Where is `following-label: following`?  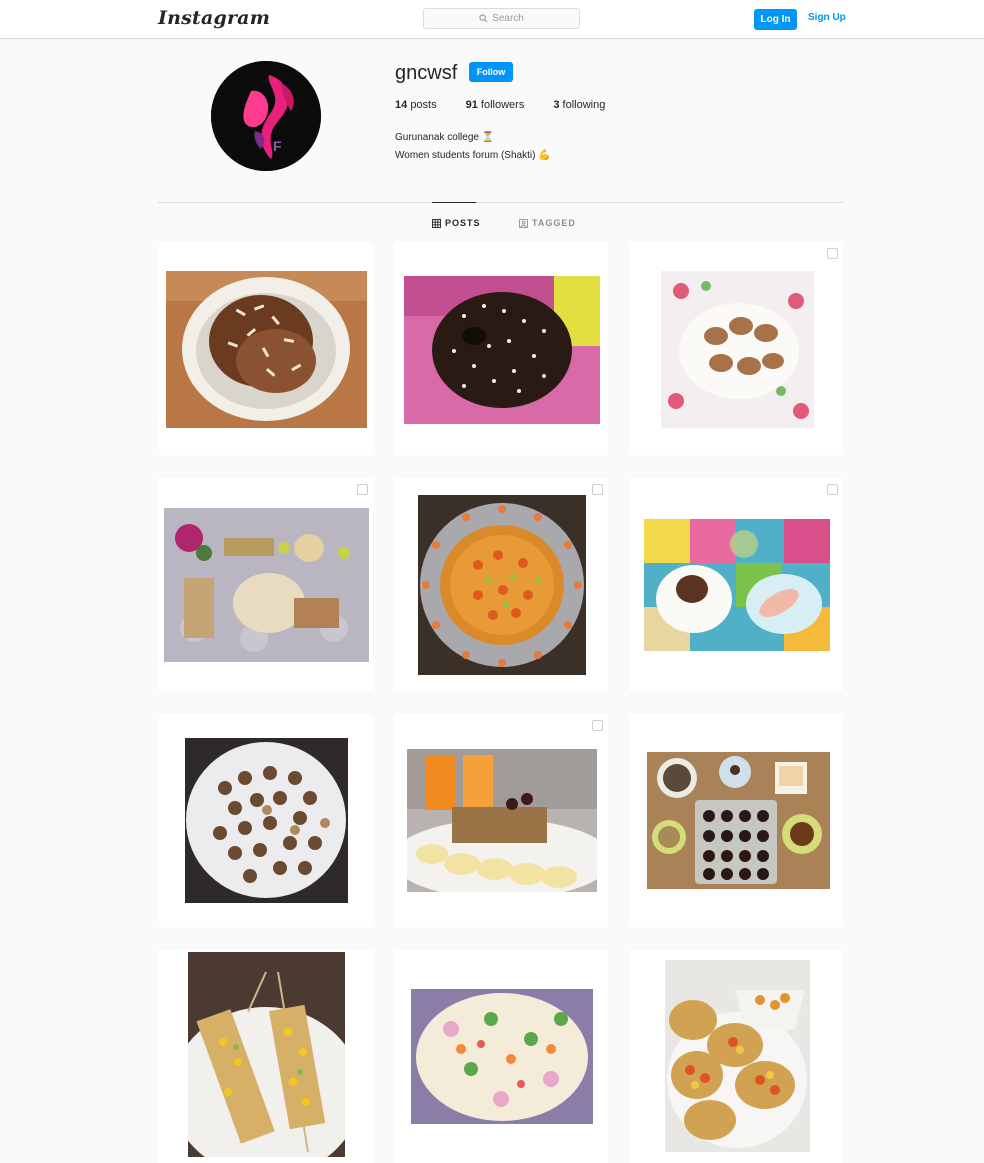
following-label: following is located at coordinates (584, 105).